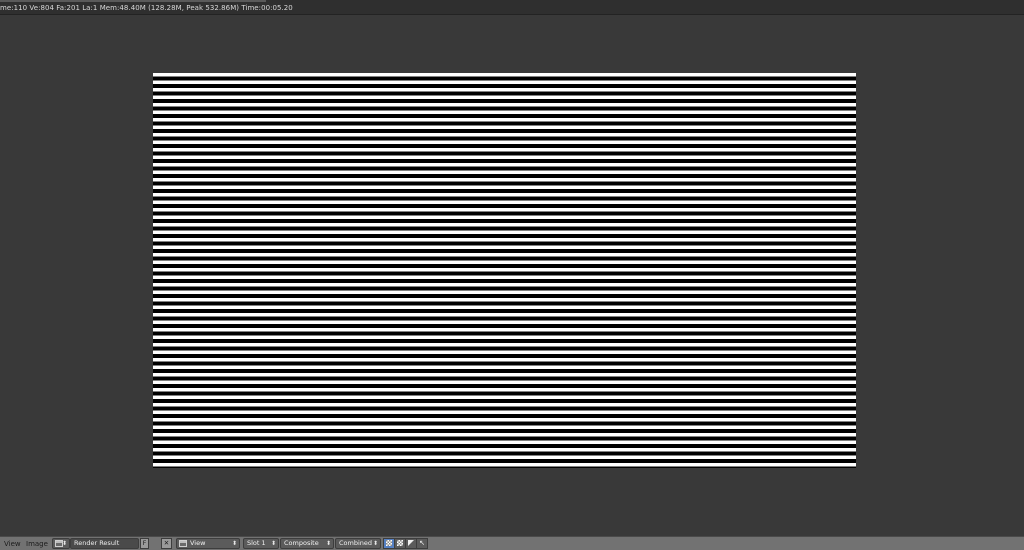 The image size is (1024, 550). I want to click on view-display-dropdown: View ⬍, so click(208, 543).